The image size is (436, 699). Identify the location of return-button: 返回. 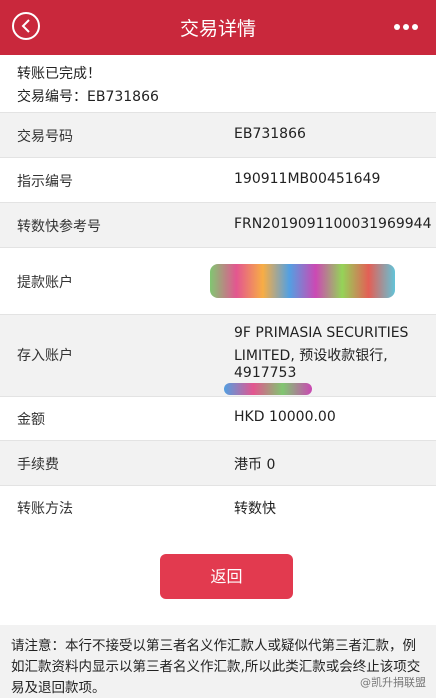
(226, 576).